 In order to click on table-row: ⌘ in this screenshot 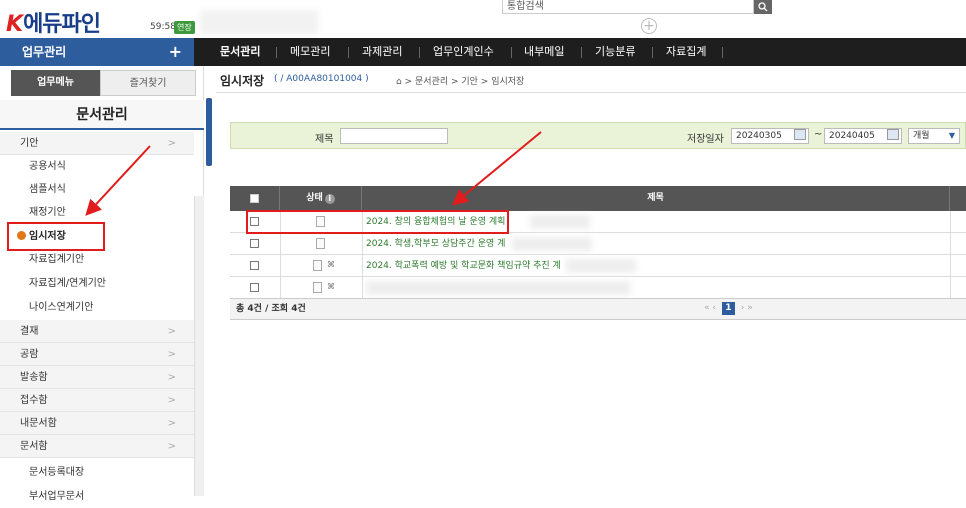, I will do `click(598, 288)`.